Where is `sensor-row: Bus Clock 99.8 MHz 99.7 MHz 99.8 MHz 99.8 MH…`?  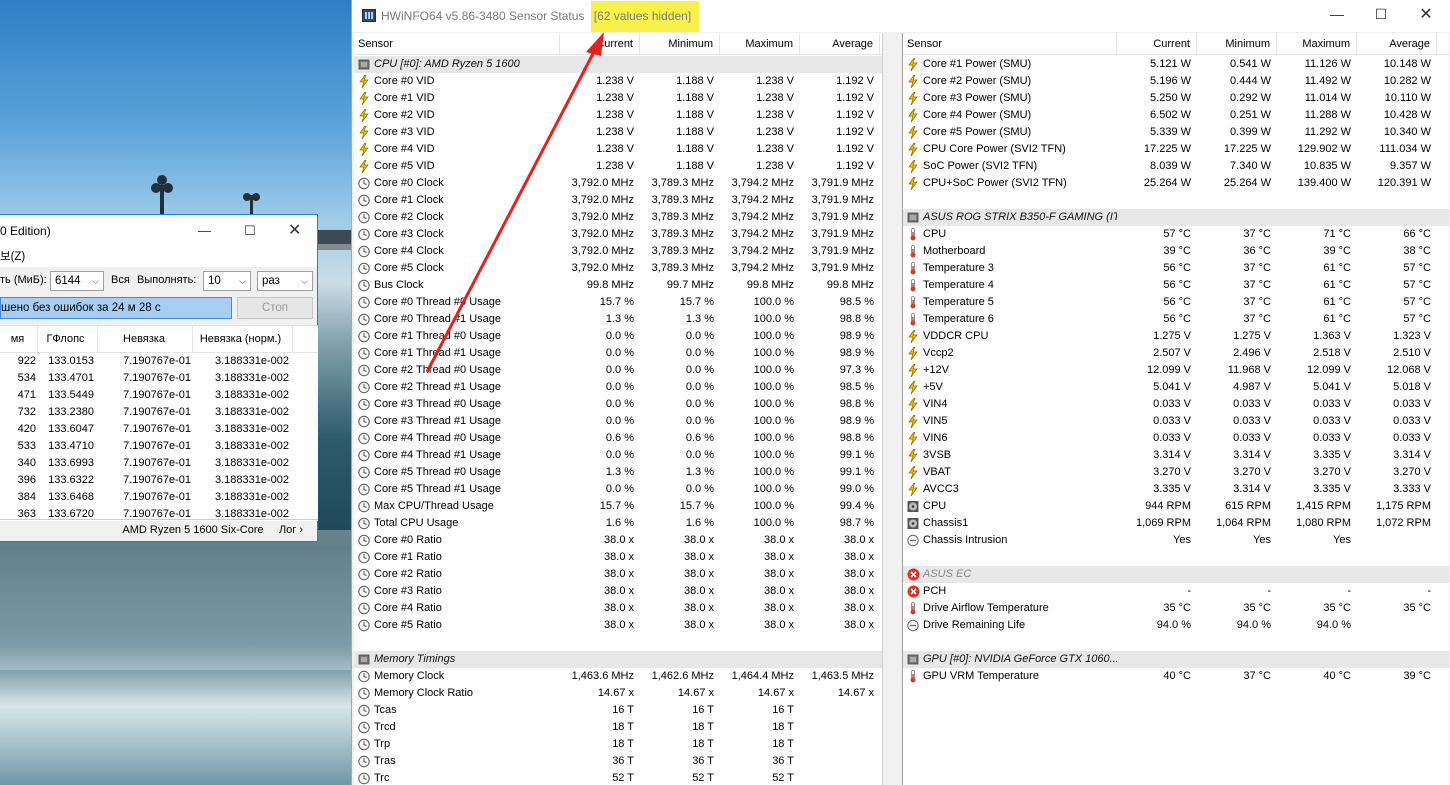 sensor-row: Bus Clock 99.8 MHz 99.7 MHz 99.8 MHz 99.8 MH… is located at coordinates (618, 285).